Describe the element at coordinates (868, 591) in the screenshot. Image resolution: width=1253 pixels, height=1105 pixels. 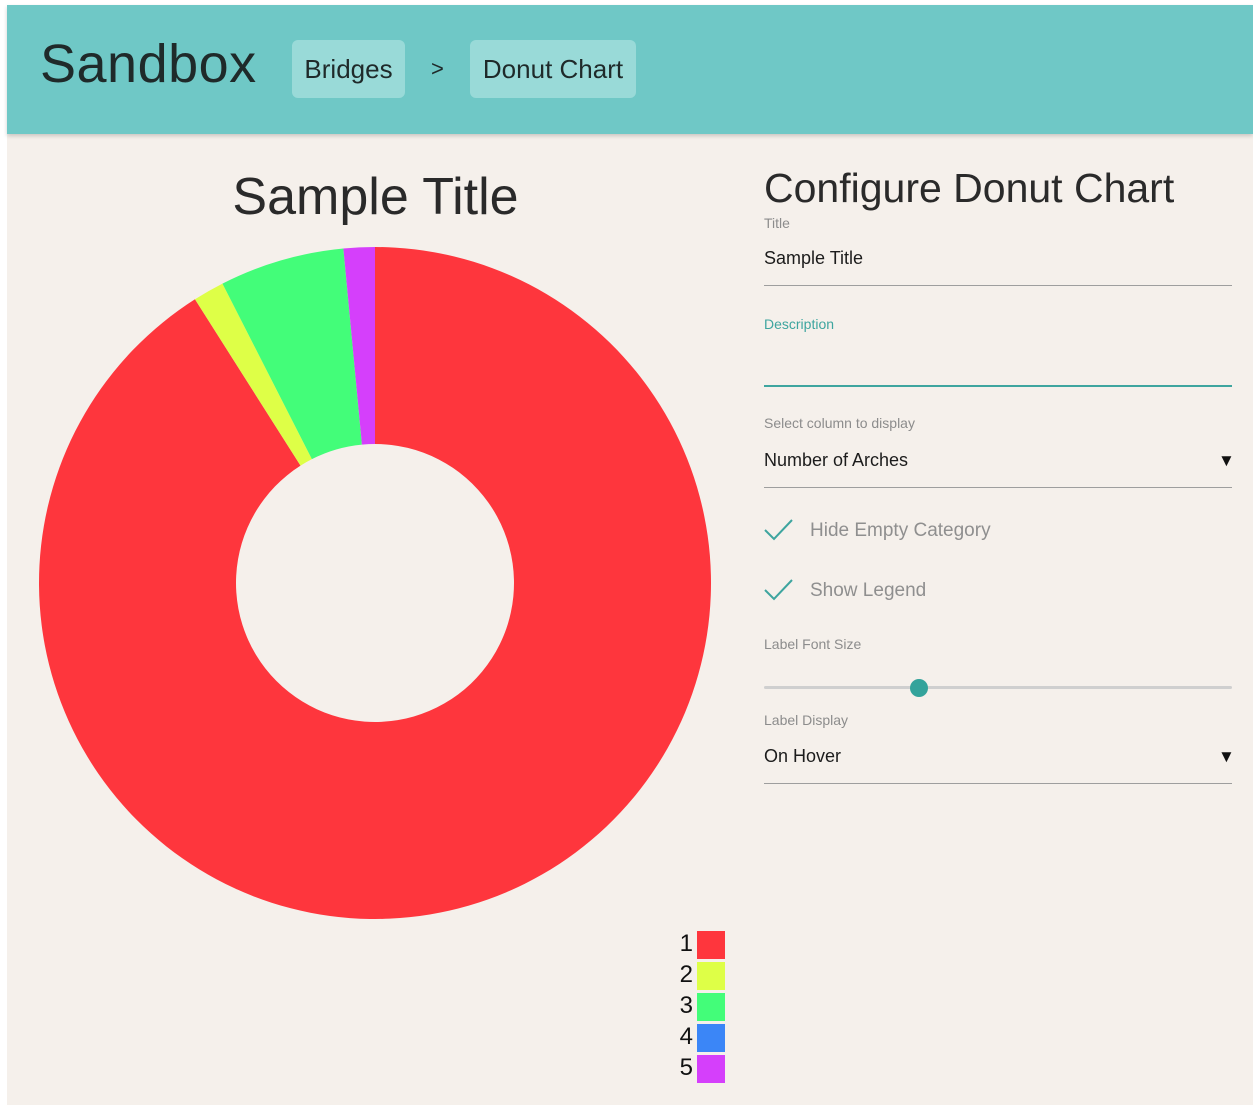
I see `show-legend-label: Show Legend` at that location.